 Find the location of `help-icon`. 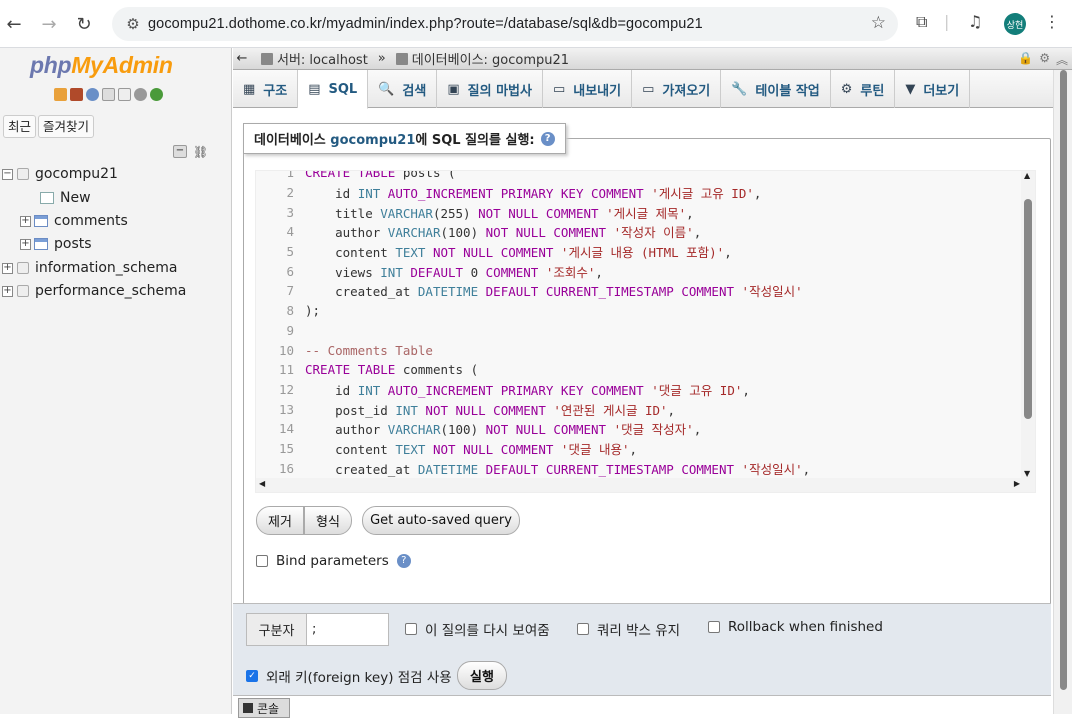

help-icon is located at coordinates (92, 94).